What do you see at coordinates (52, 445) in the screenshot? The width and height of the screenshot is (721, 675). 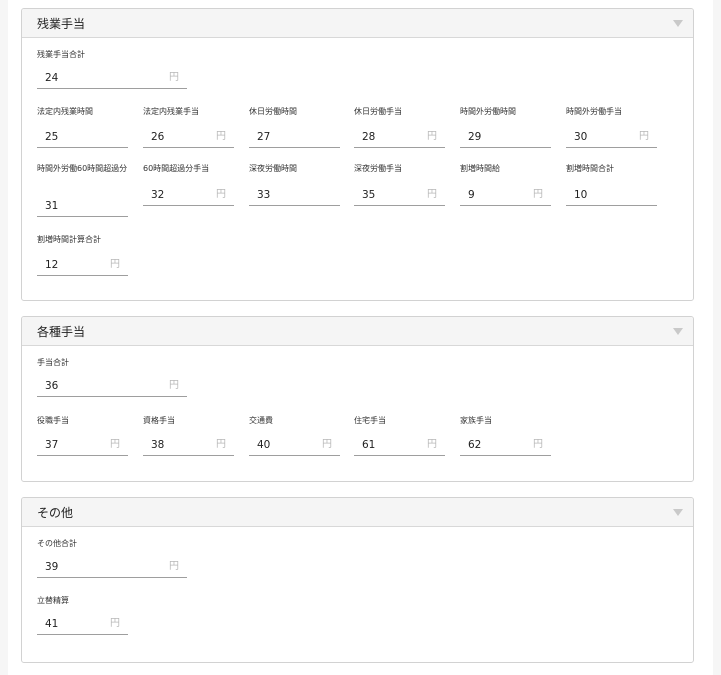 I see `field-value: 37` at bounding box center [52, 445].